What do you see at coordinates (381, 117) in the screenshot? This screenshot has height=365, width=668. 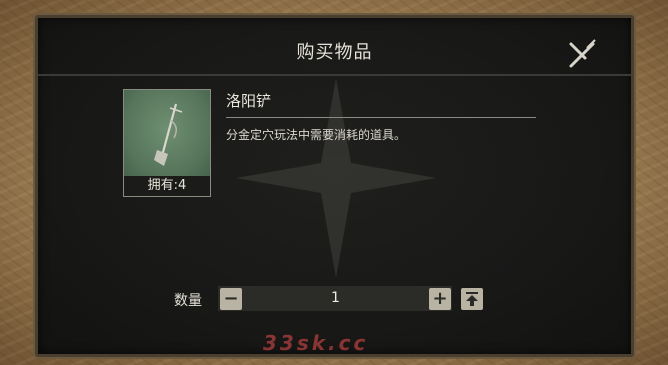 I see `name-divider` at bounding box center [381, 117].